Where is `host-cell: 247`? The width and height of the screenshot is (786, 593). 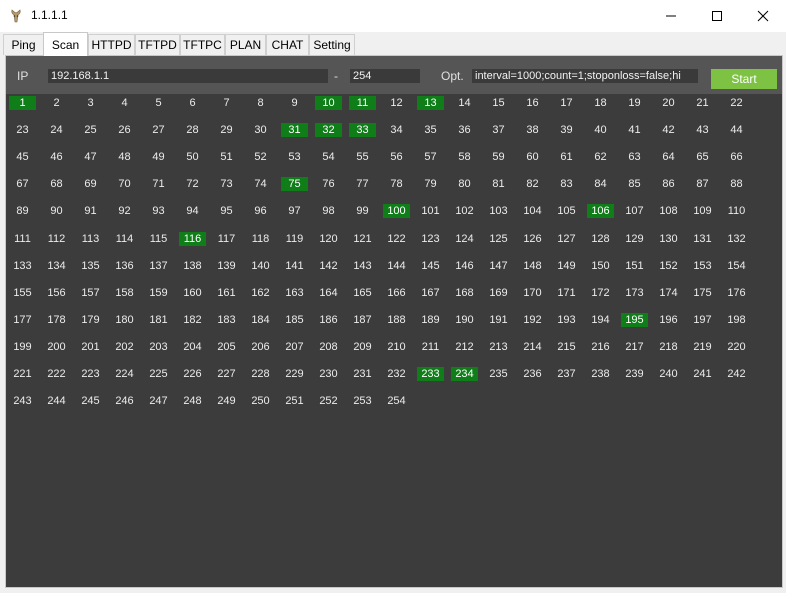
host-cell: 247 is located at coordinates (158, 401).